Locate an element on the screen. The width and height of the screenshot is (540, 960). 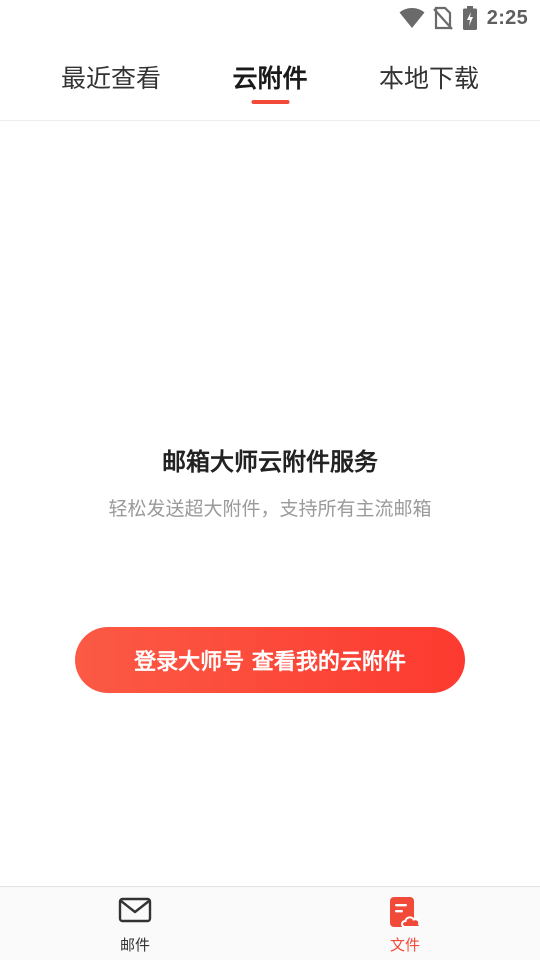
tab-local-downloads: 本地下载 is located at coordinates (429, 87).